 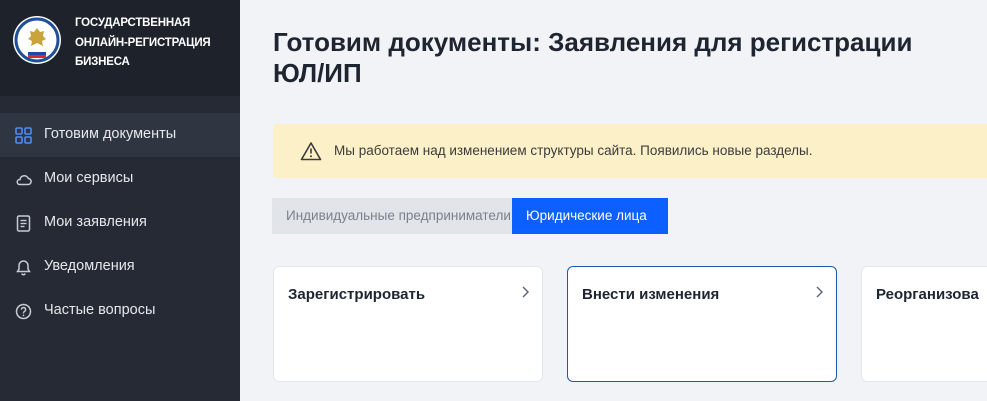 I want to click on tab-individual-entrepreneurs: Индивидуальные предприниматели, so click(x=392, y=216).